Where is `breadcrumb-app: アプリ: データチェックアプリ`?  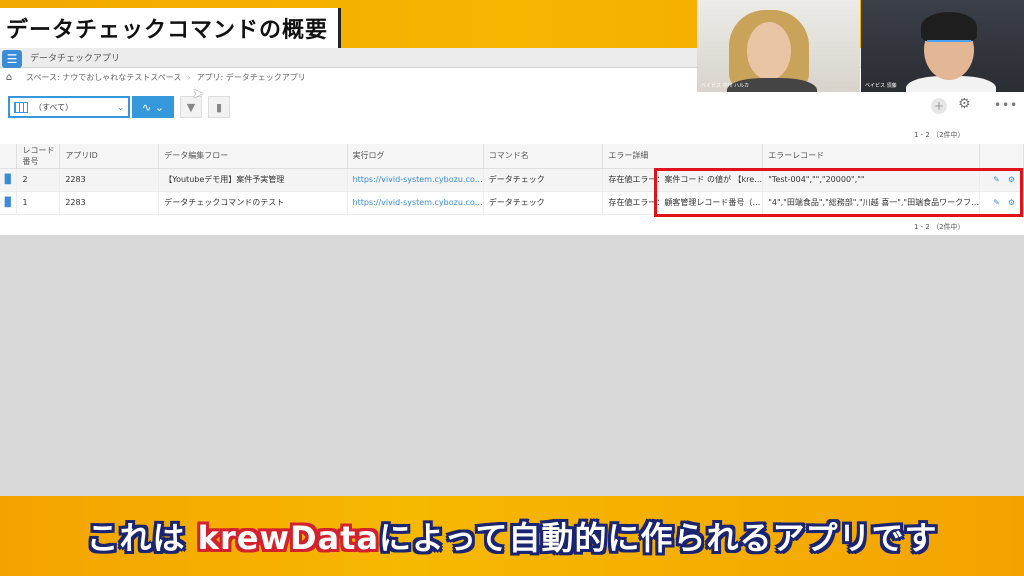
breadcrumb-app: アプリ: データチェックアプリ is located at coordinates (251, 77).